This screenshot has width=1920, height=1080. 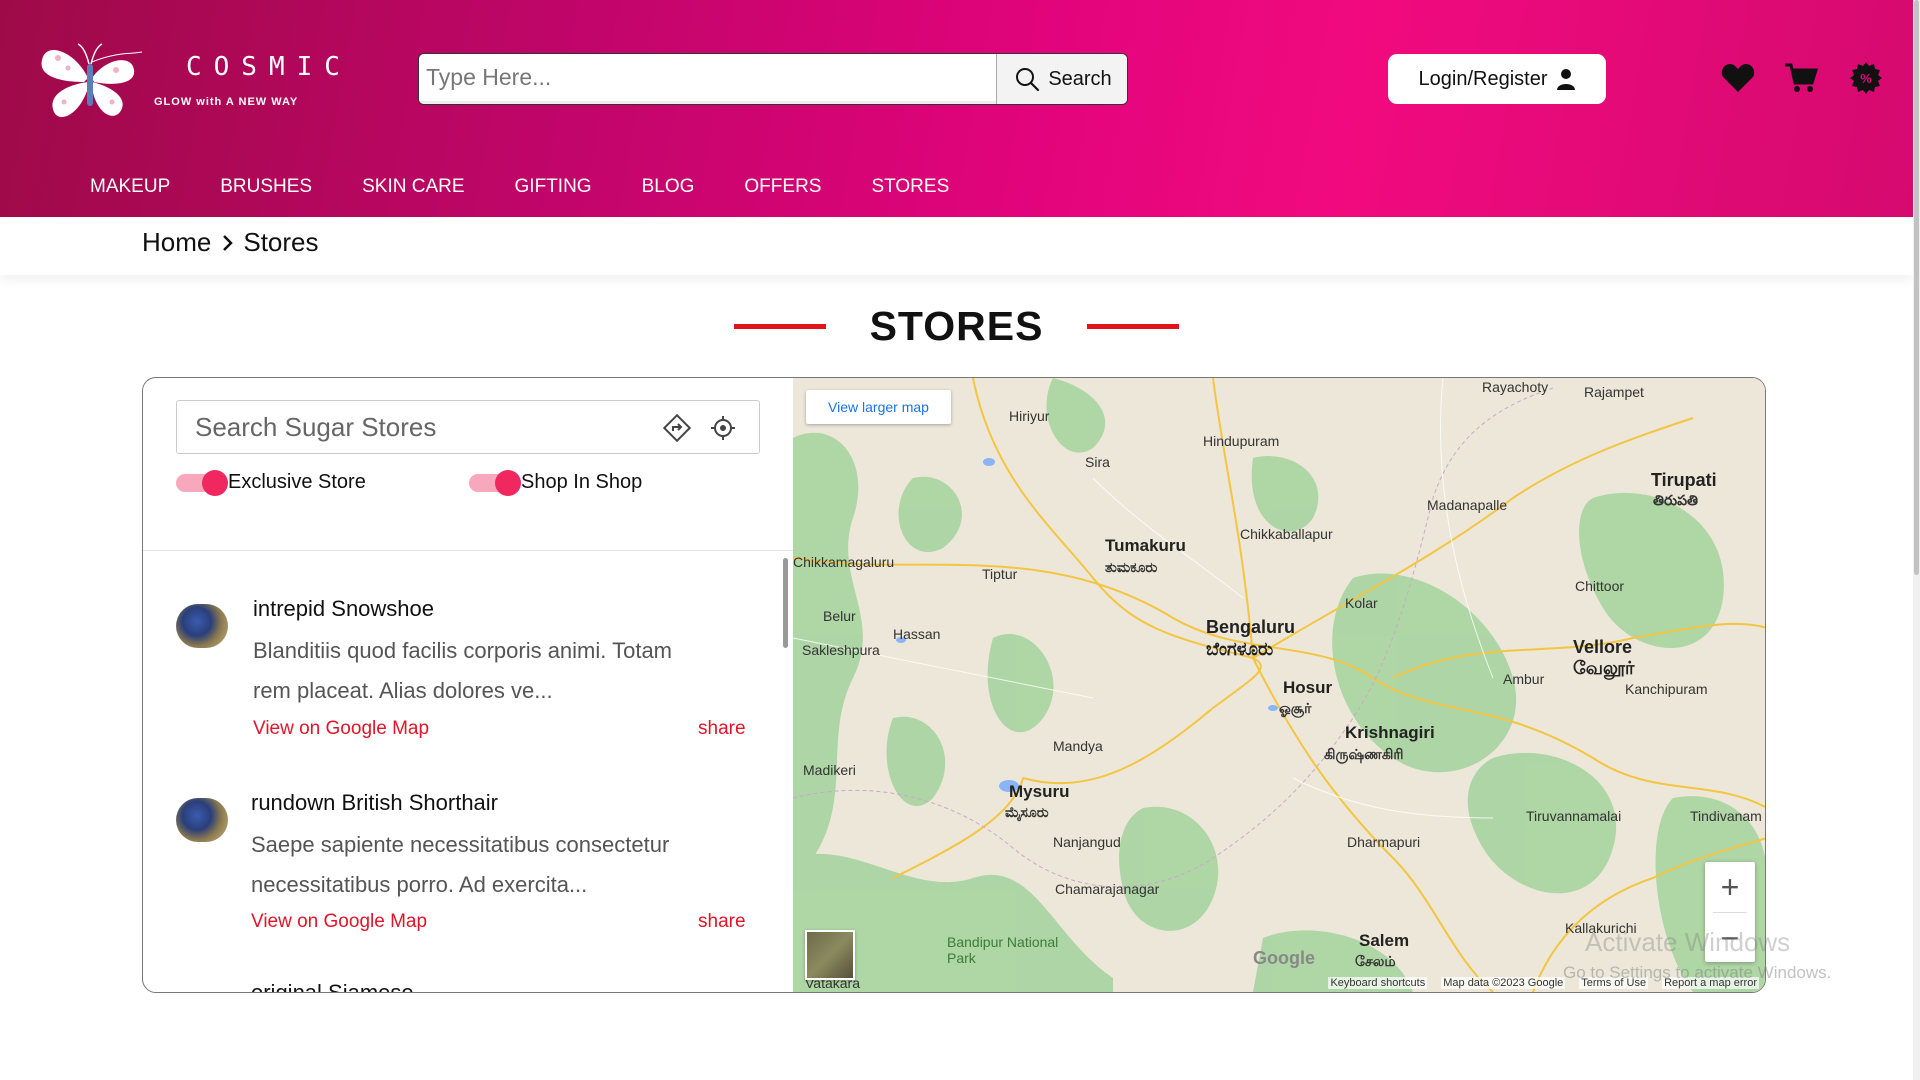 What do you see at coordinates (1684, 480) in the screenshot?
I see `map-label-tirupati: Tirupati` at bounding box center [1684, 480].